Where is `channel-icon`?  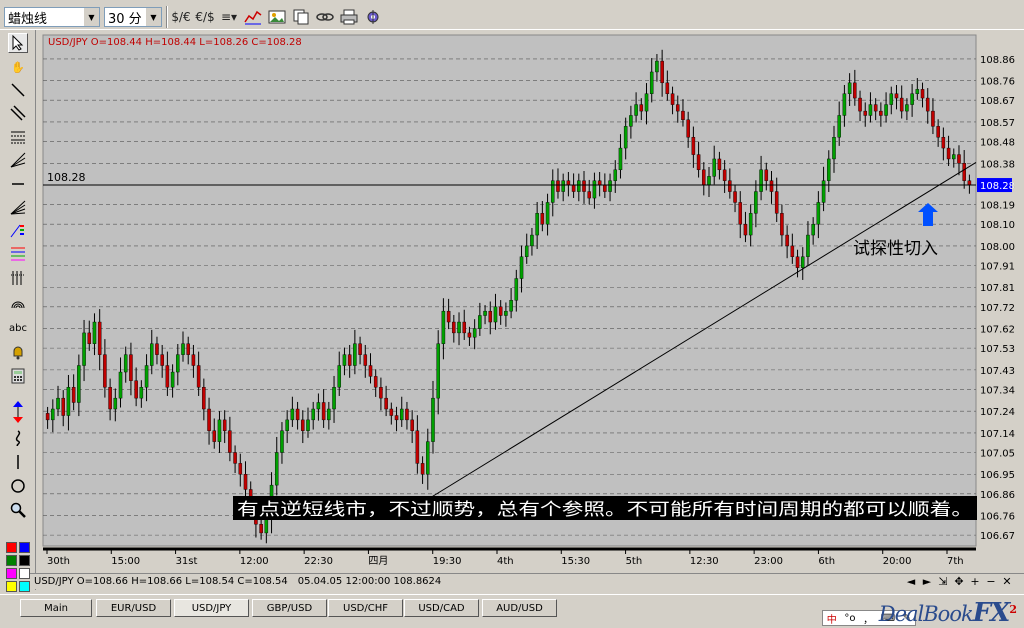 channel-icon is located at coordinates (18, 113).